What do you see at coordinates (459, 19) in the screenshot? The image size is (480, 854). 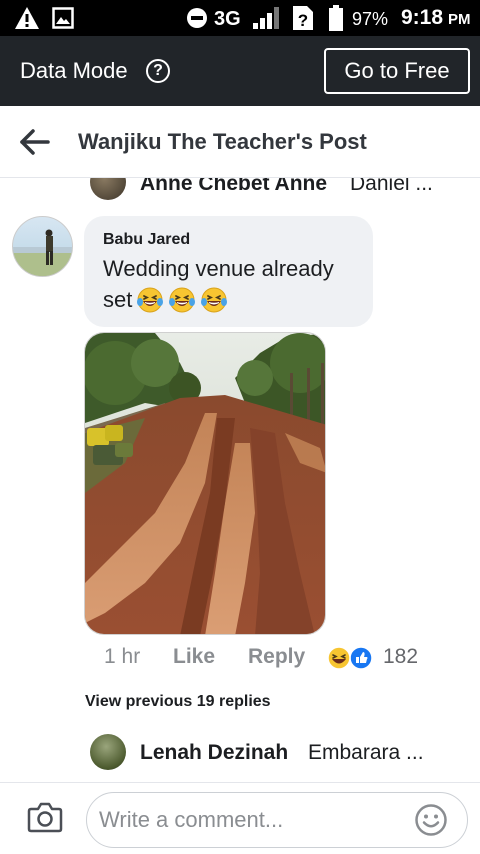 I see `clock-ampm: PM` at bounding box center [459, 19].